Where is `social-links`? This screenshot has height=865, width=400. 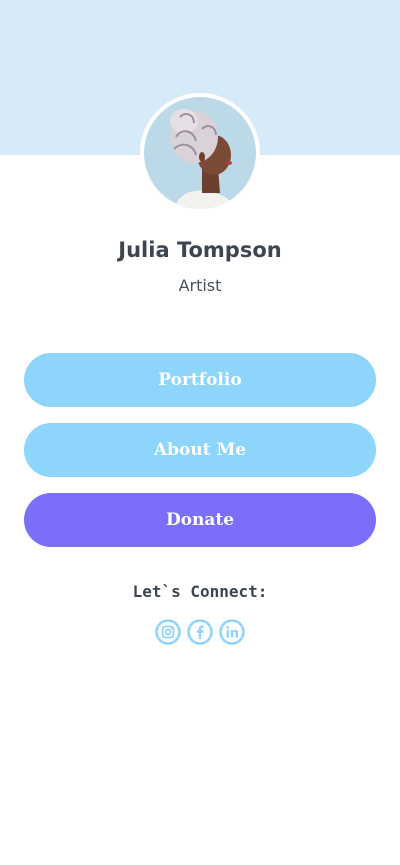
social-links is located at coordinates (200, 632).